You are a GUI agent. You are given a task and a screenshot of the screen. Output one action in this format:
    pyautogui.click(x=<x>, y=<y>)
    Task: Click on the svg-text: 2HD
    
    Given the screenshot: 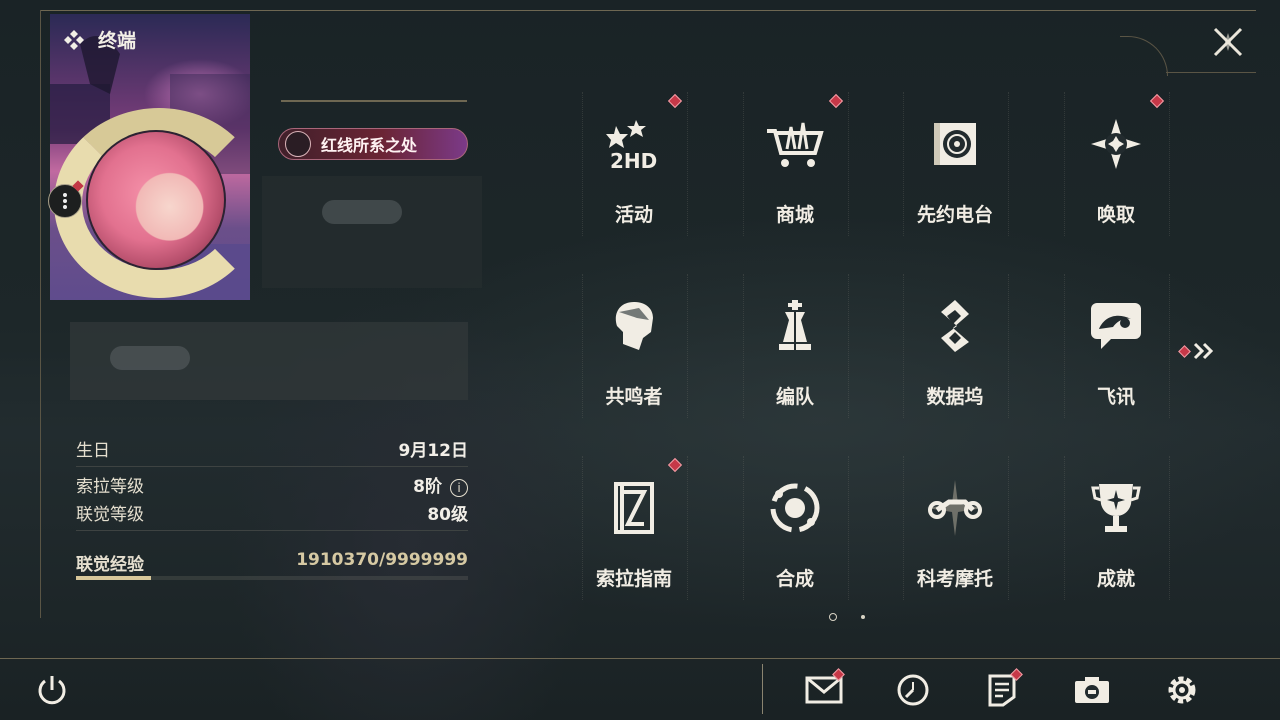 What is the action you would take?
    pyautogui.click(x=633, y=160)
    